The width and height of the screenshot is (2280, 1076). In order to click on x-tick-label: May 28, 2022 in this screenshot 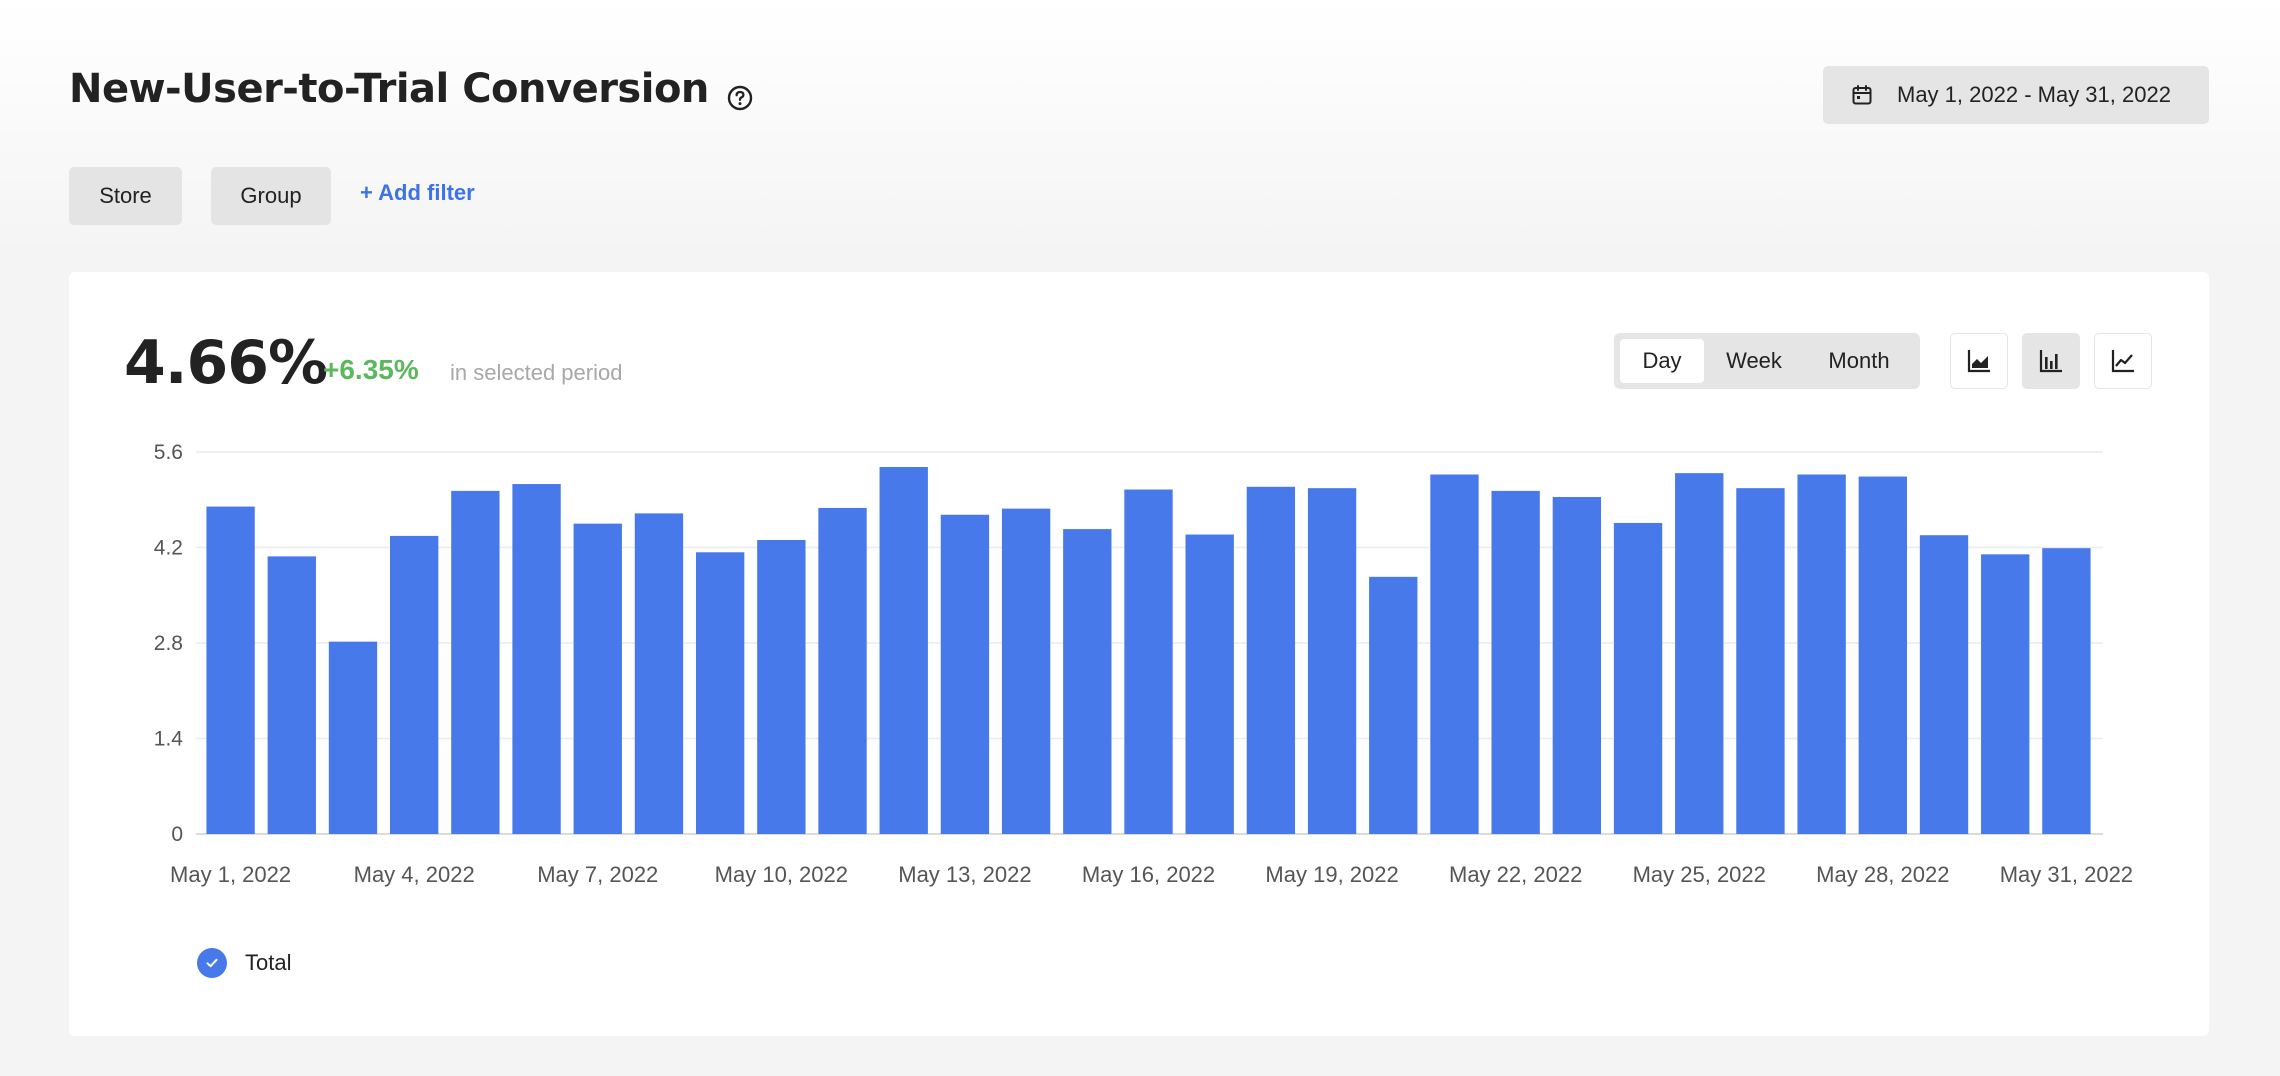, I will do `click(1882, 874)`.